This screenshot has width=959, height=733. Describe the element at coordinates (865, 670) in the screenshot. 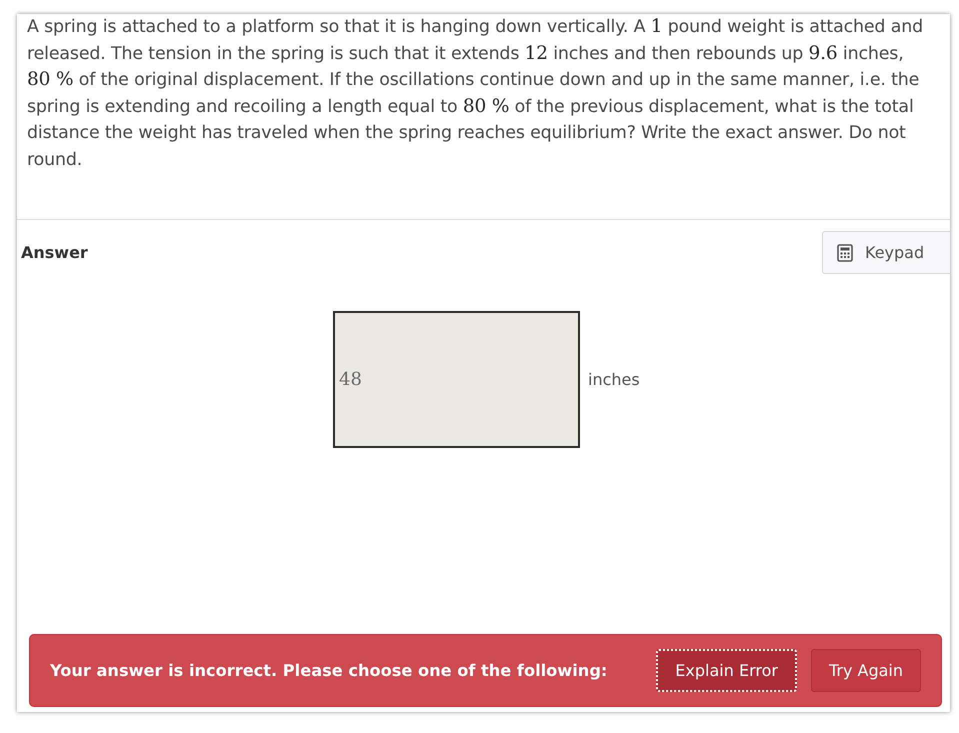

I see `feedback-button: Try Again` at that location.